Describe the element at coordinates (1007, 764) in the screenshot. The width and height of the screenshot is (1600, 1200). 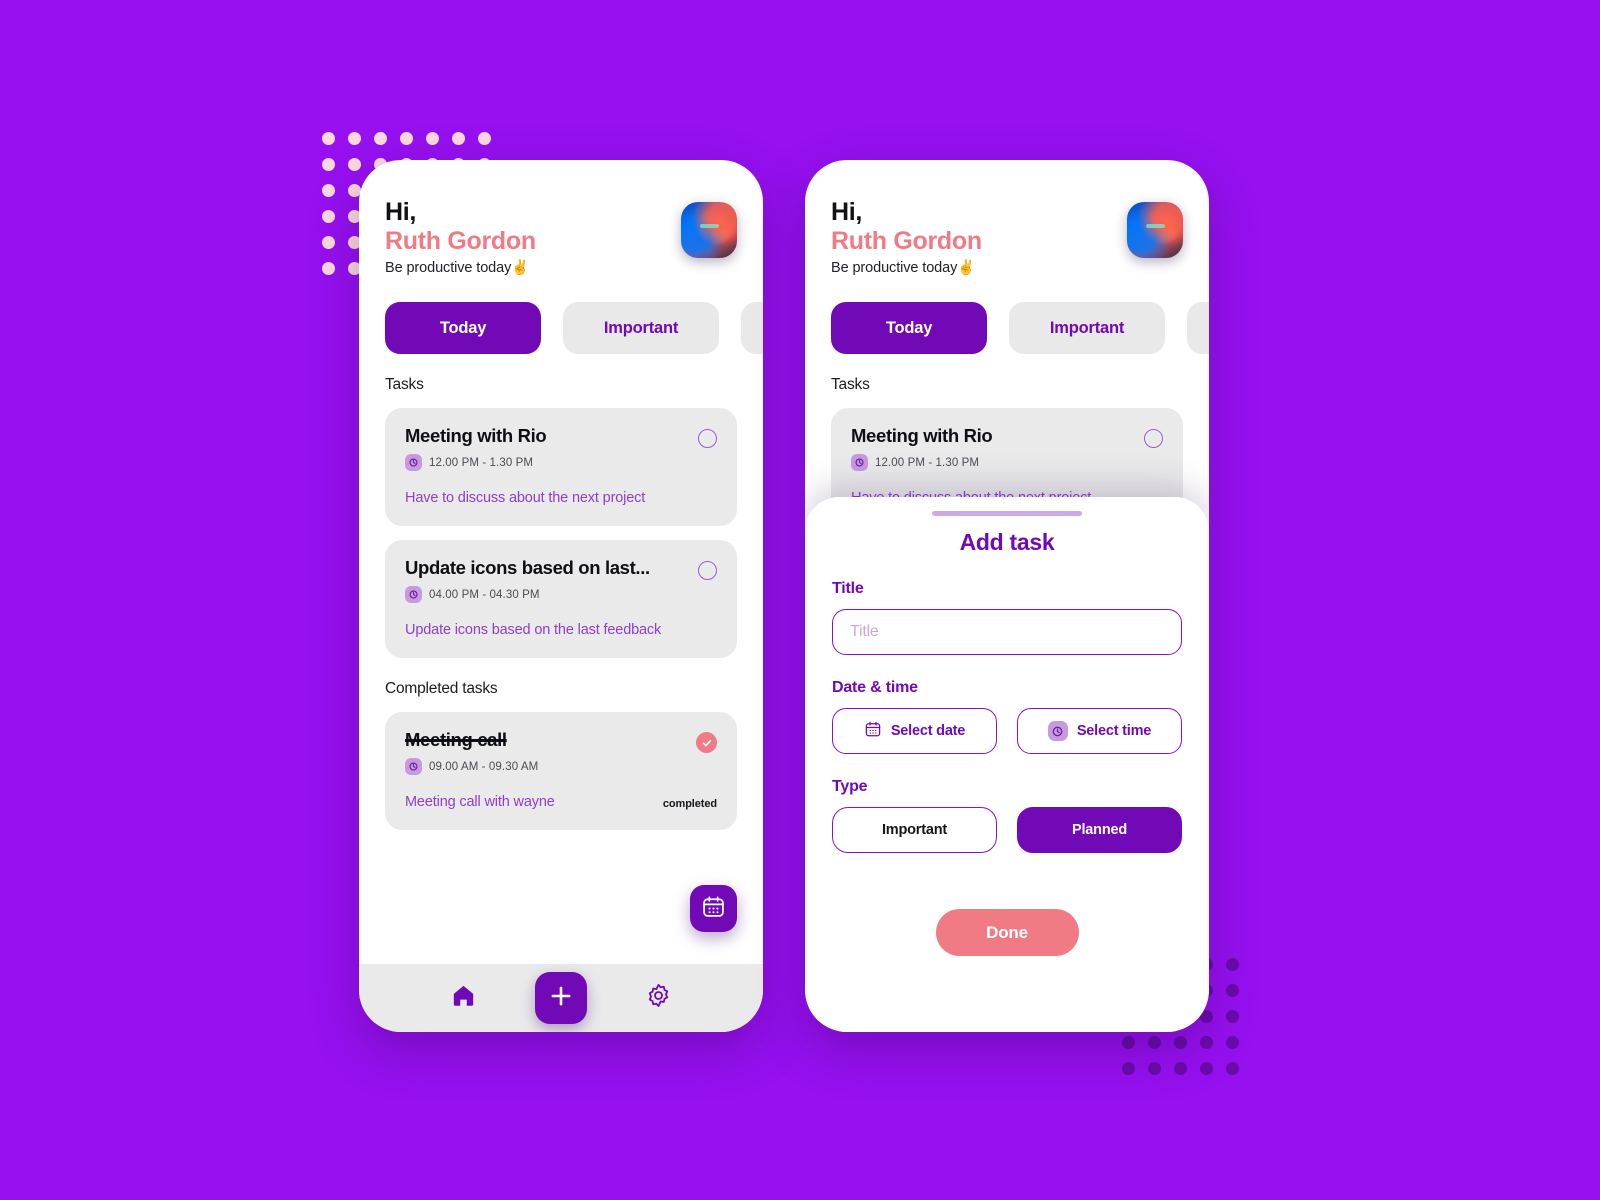
I see `add-task-modal: Add task Title Date & time` at that location.